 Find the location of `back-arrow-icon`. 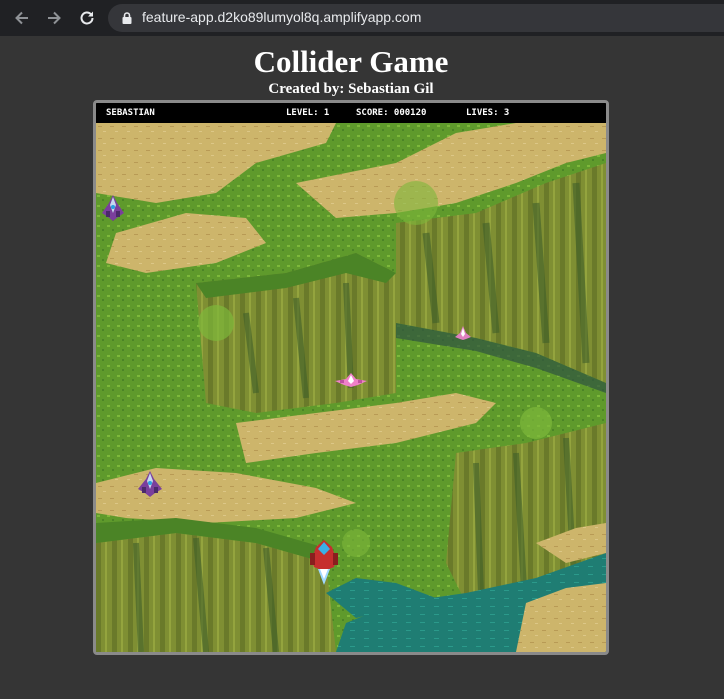

back-arrow-icon is located at coordinates (22, 18).